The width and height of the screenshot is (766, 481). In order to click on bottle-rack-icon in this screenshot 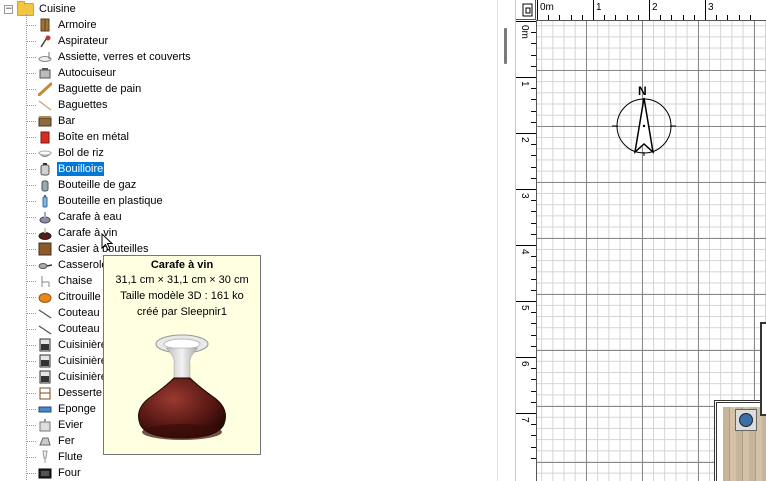, I will do `click(45, 249)`.